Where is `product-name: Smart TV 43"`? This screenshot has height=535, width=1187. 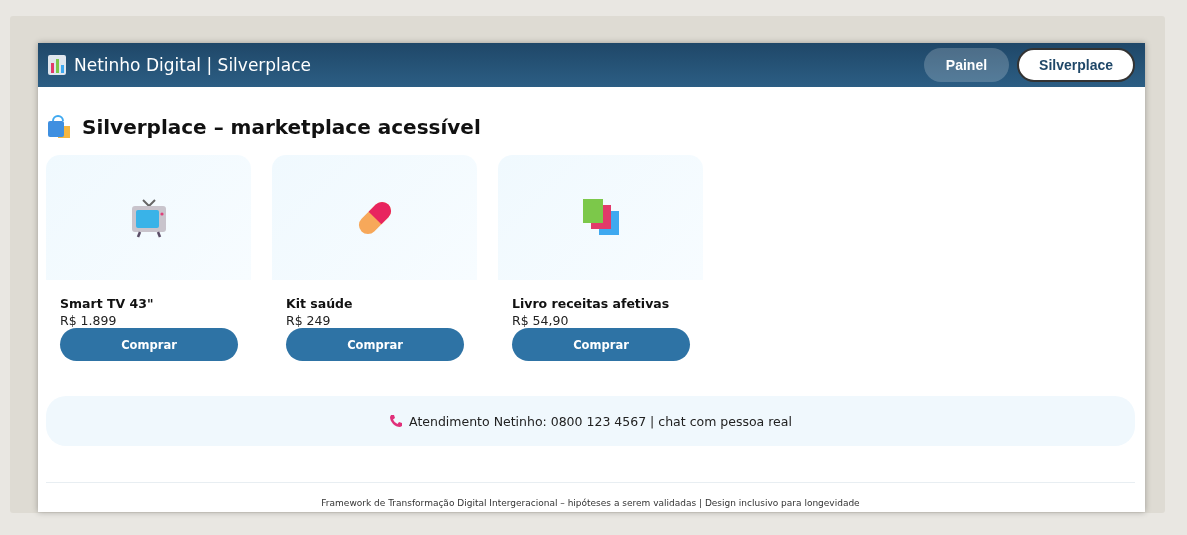 product-name: Smart TV 43" is located at coordinates (107, 303).